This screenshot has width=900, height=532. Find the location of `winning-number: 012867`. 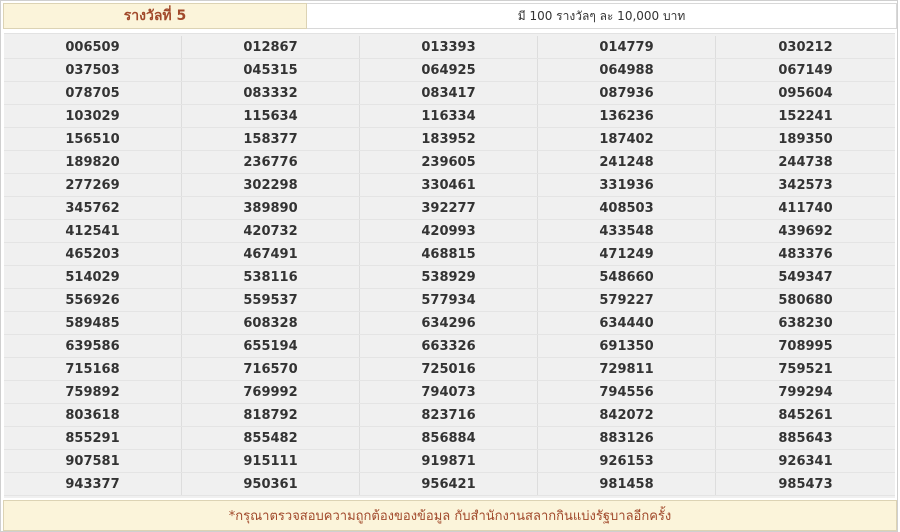

winning-number: 012867 is located at coordinates (271, 47).